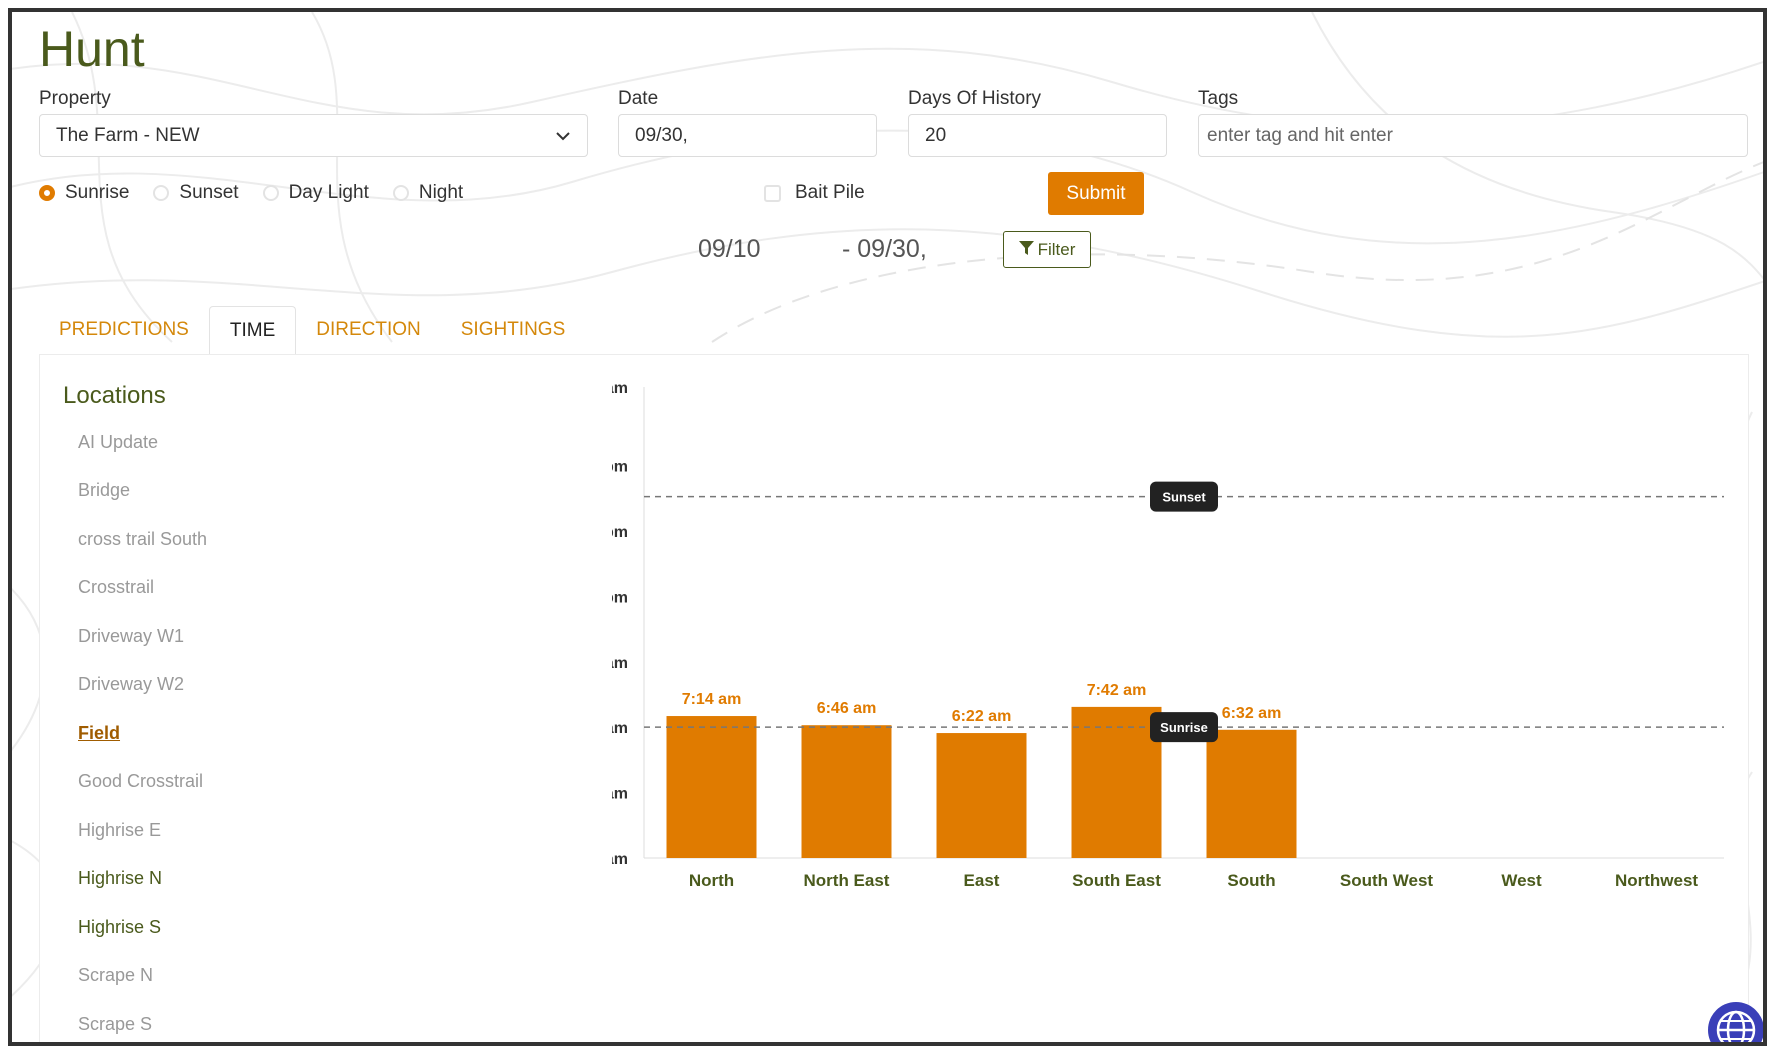 The image size is (1782, 1059). I want to click on page-title: Hunt, so click(92, 49).